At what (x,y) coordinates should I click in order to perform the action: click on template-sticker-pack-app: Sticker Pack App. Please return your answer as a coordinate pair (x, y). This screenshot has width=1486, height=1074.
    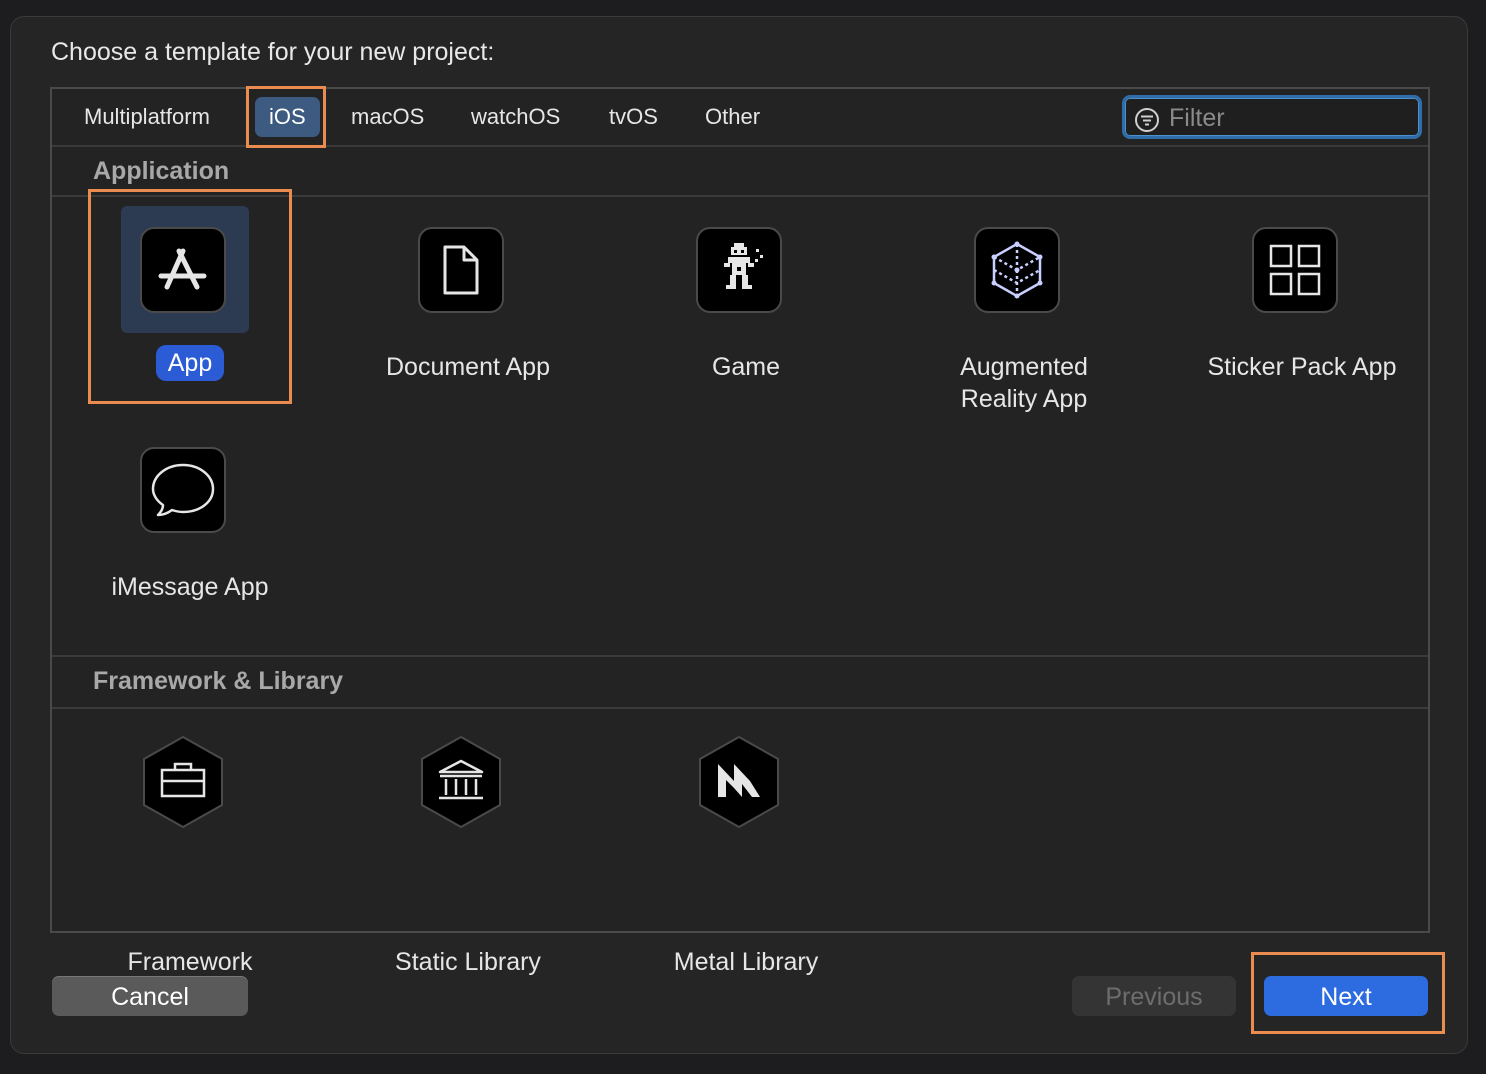
    Looking at the image, I should click on (1302, 307).